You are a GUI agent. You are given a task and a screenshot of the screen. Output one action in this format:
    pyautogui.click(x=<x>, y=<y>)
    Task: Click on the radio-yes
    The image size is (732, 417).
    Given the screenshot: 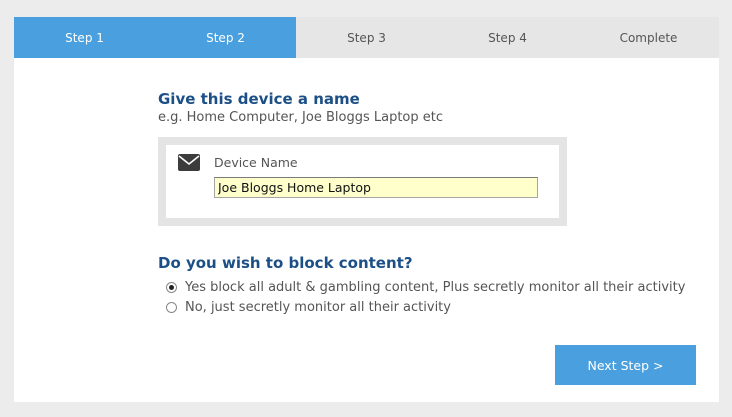 What is the action you would take?
    pyautogui.click(x=171, y=287)
    